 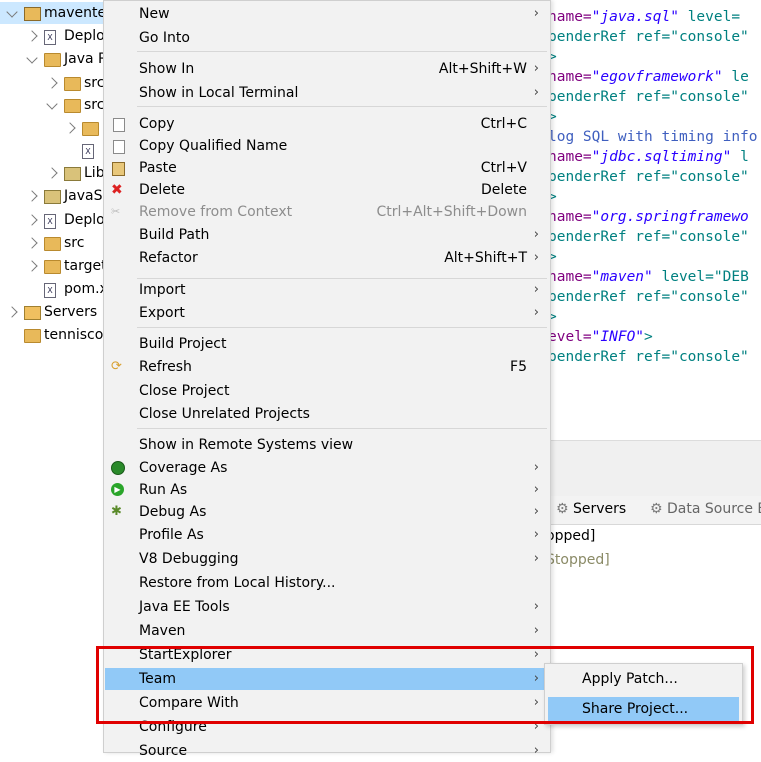 What do you see at coordinates (327, 146) in the screenshot?
I see `menu-item-copy-qualified-name: Copy Qualified Name` at bounding box center [327, 146].